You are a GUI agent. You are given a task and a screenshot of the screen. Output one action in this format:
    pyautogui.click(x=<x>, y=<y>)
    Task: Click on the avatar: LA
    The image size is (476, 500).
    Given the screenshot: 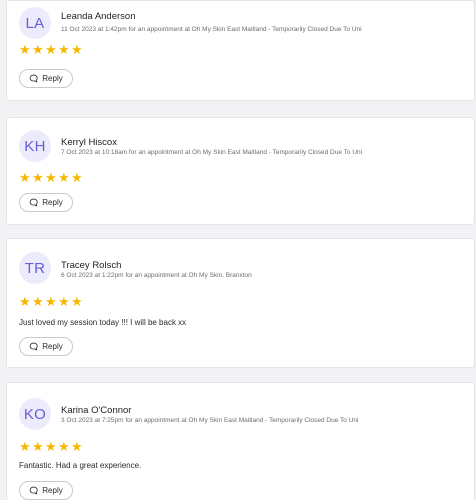 What is the action you would take?
    pyautogui.click(x=35, y=23)
    